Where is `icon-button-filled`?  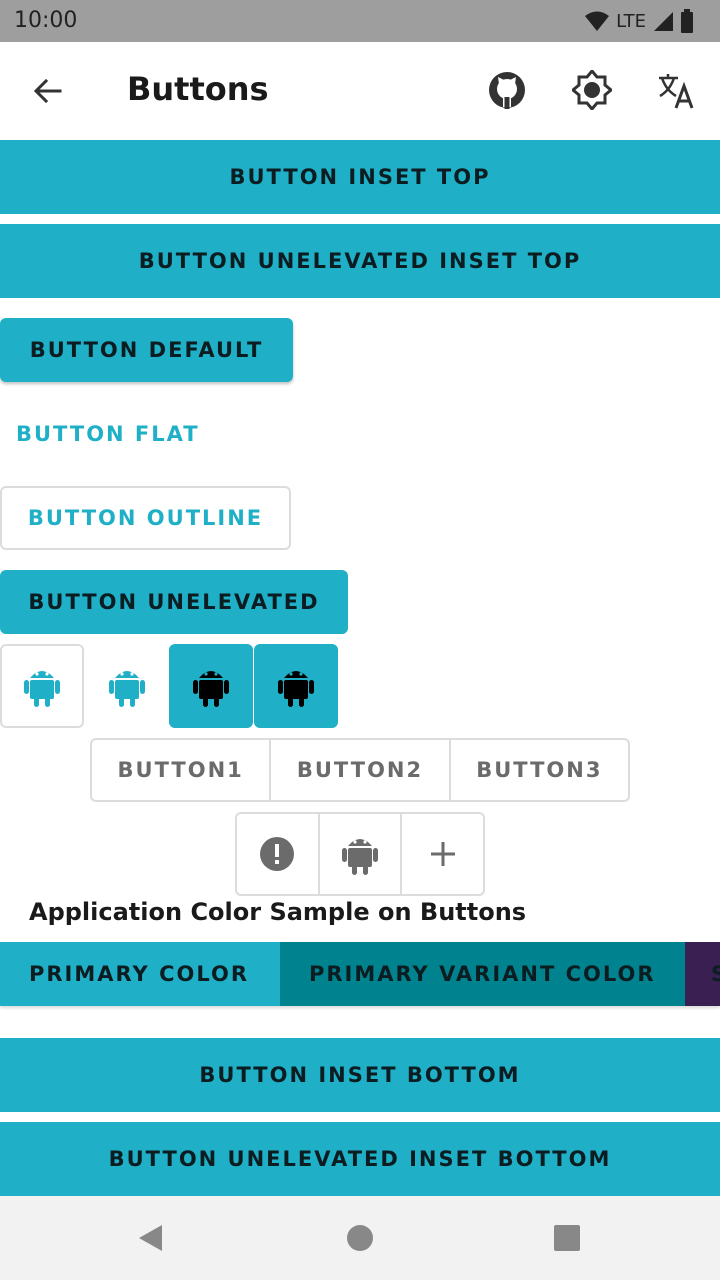 icon-button-filled is located at coordinates (211, 686).